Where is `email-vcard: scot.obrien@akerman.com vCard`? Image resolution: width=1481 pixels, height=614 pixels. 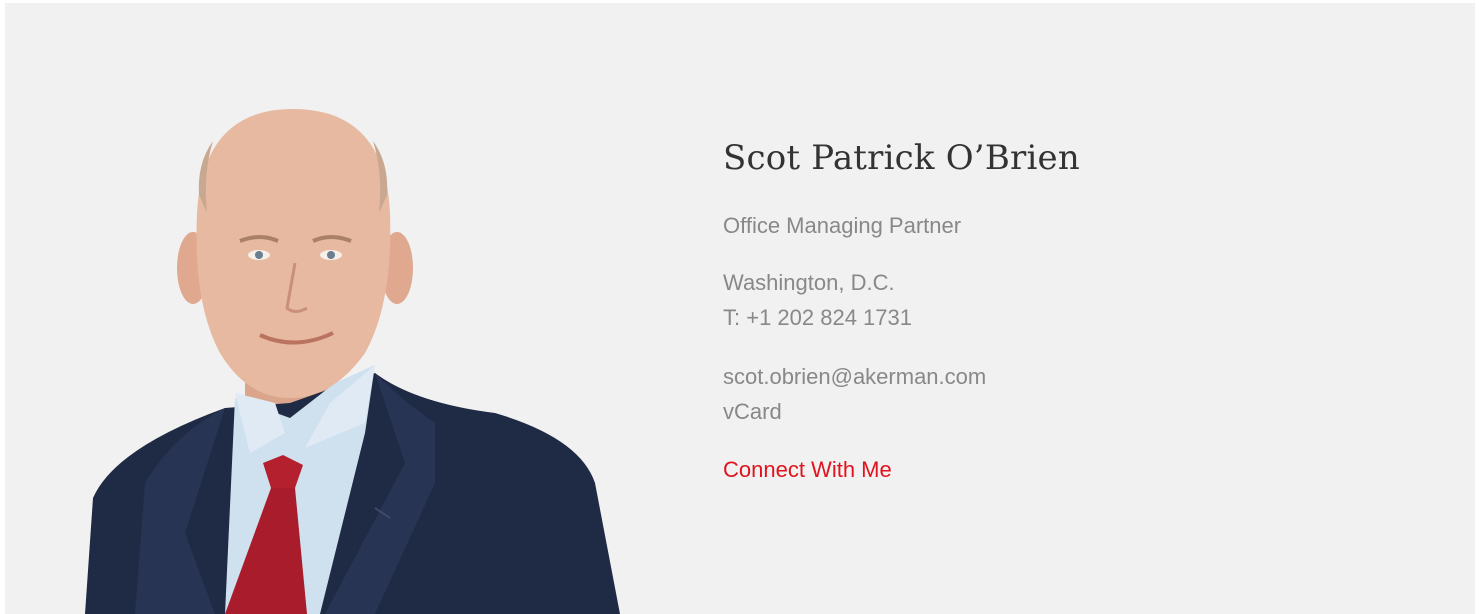 email-vcard: scot.obrien@akerman.com vCard is located at coordinates (1073, 394).